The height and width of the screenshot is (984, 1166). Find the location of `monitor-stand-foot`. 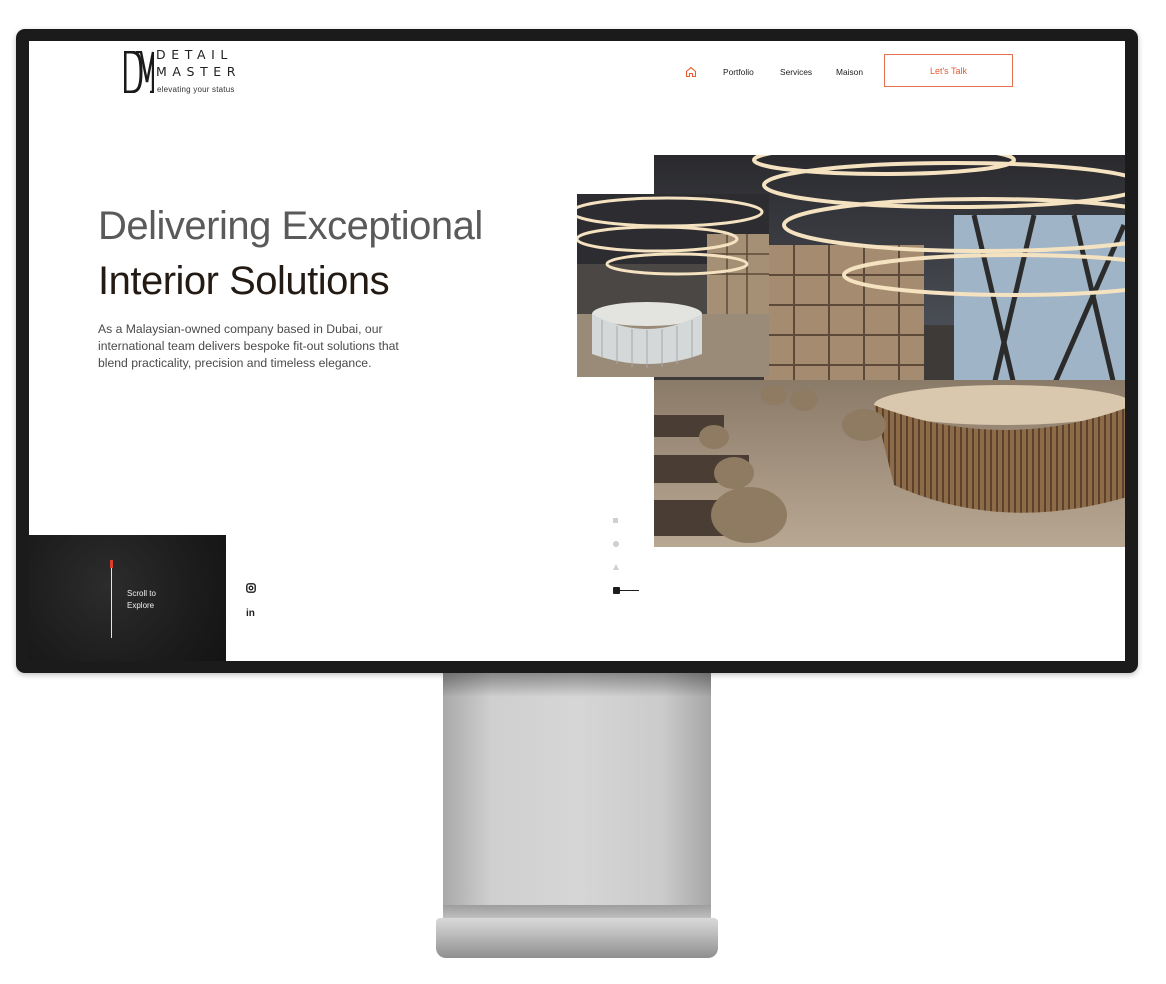

monitor-stand-foot is located at coordinates (577, 938).